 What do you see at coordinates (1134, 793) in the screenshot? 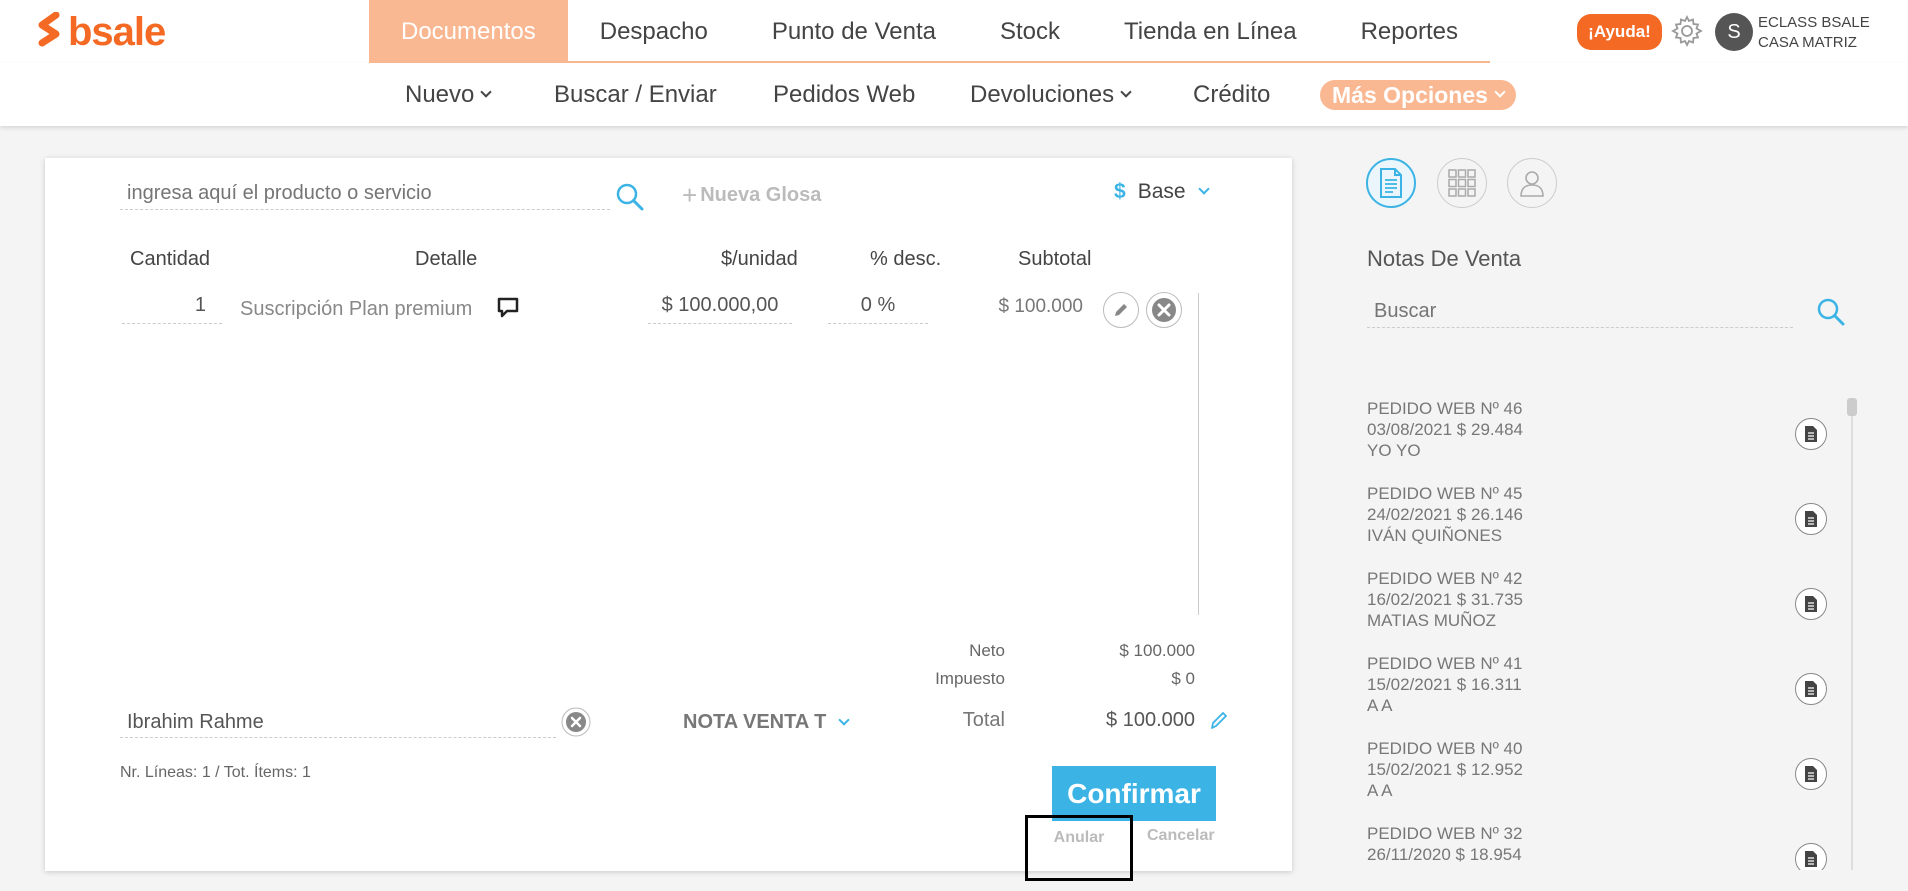
I see `confirm-button: Confirmar` at bounding box center [1134, 793].